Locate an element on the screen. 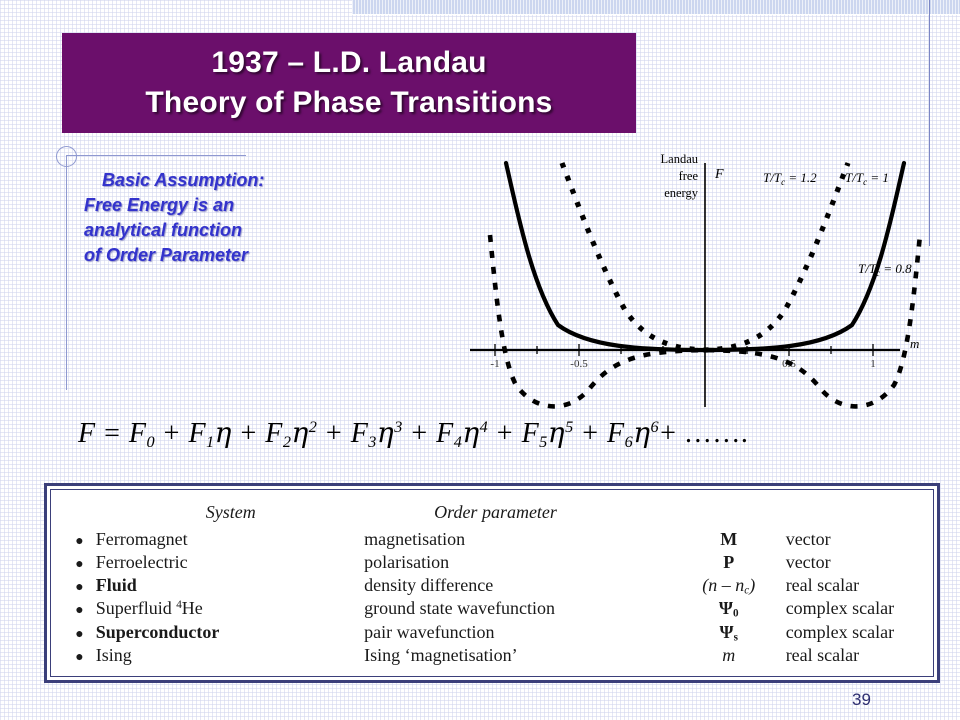  assumption-line-3: analytical function is located at coordinates (163, 230).